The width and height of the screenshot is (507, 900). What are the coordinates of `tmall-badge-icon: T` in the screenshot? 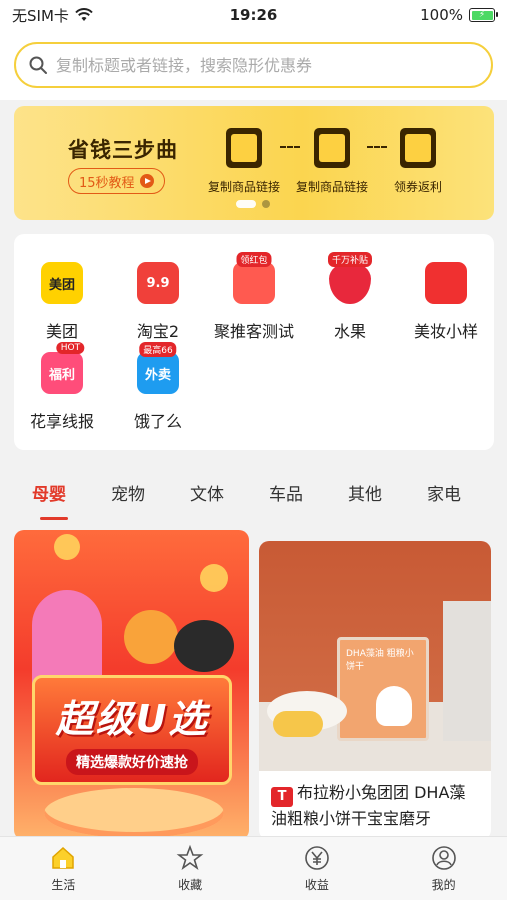 It's located at (282, 797).